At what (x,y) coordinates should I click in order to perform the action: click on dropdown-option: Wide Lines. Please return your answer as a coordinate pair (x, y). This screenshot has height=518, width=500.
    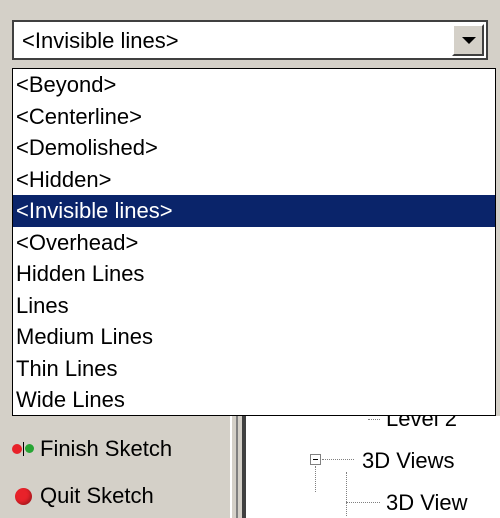
    Looking at the image, I should click on (254, 399).